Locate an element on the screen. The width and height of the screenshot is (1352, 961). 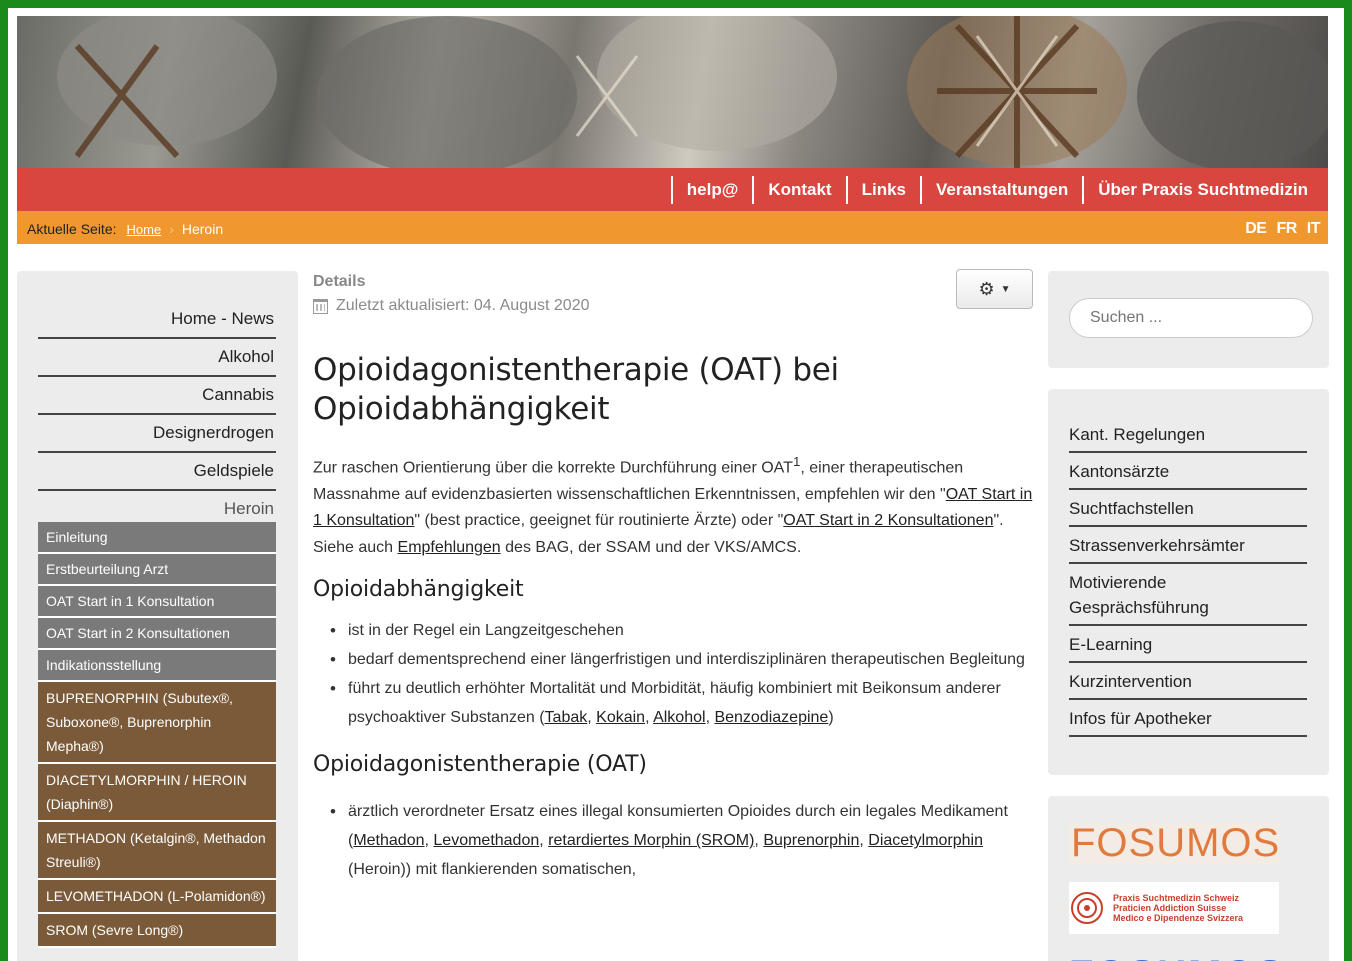
list-text: ) is located at coordinates (831, 718).